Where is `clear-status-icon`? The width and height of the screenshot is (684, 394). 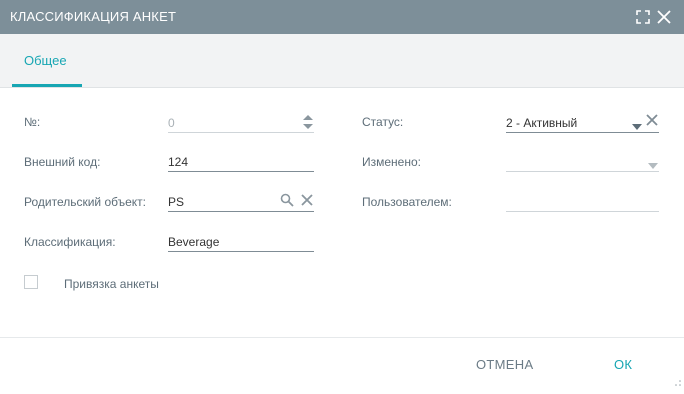 clear-status-icon is located at coordinates (652, 122).